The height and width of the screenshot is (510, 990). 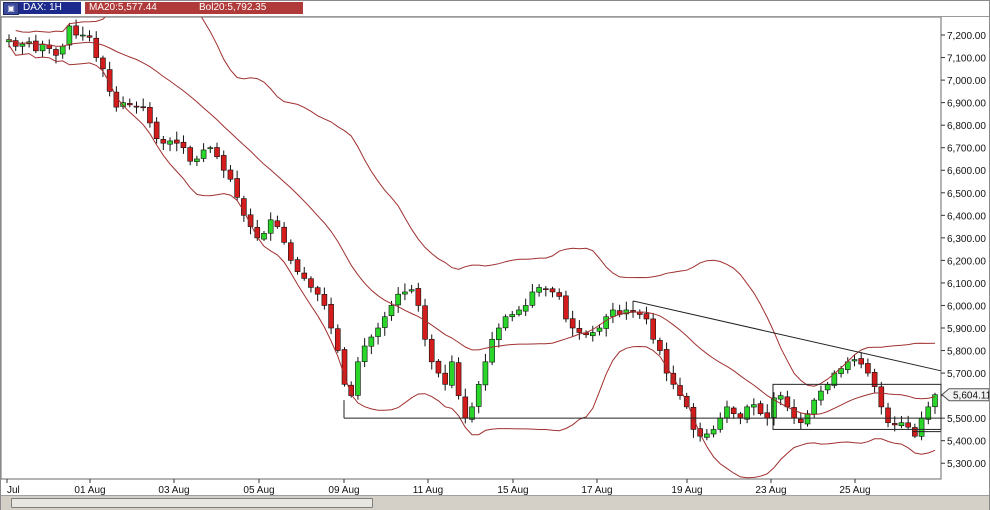 What do you see at coordinates (966, 171) in the screenshot?
I see `y-tick-label: 6,600.00` at bounding box center [966, 171].